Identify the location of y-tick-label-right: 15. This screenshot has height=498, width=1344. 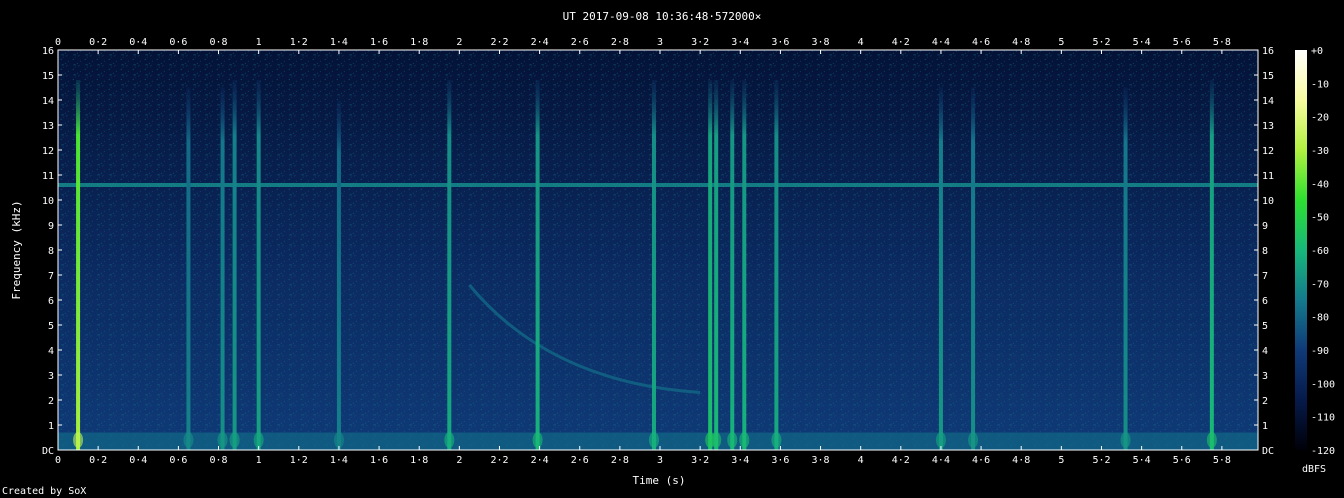
(1268, 76).